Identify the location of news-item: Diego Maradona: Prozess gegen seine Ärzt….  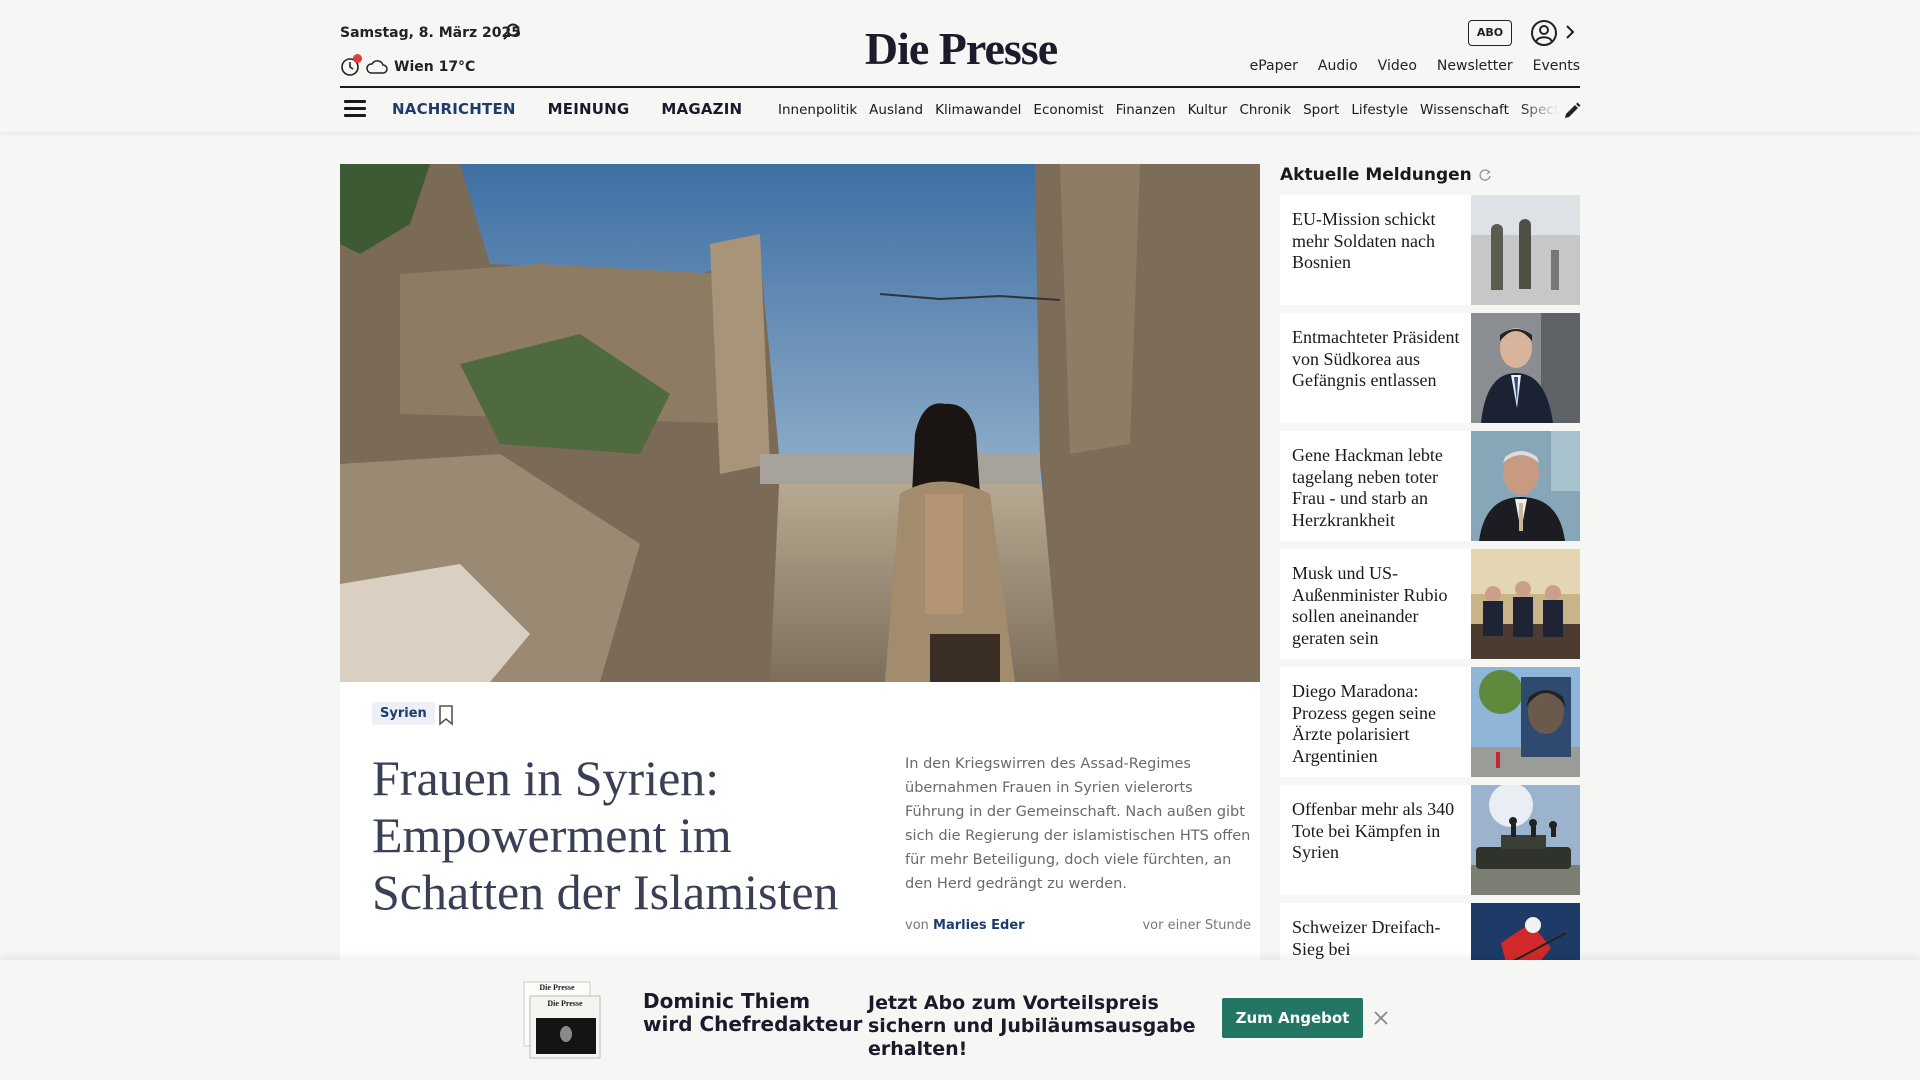
(1430, 722).